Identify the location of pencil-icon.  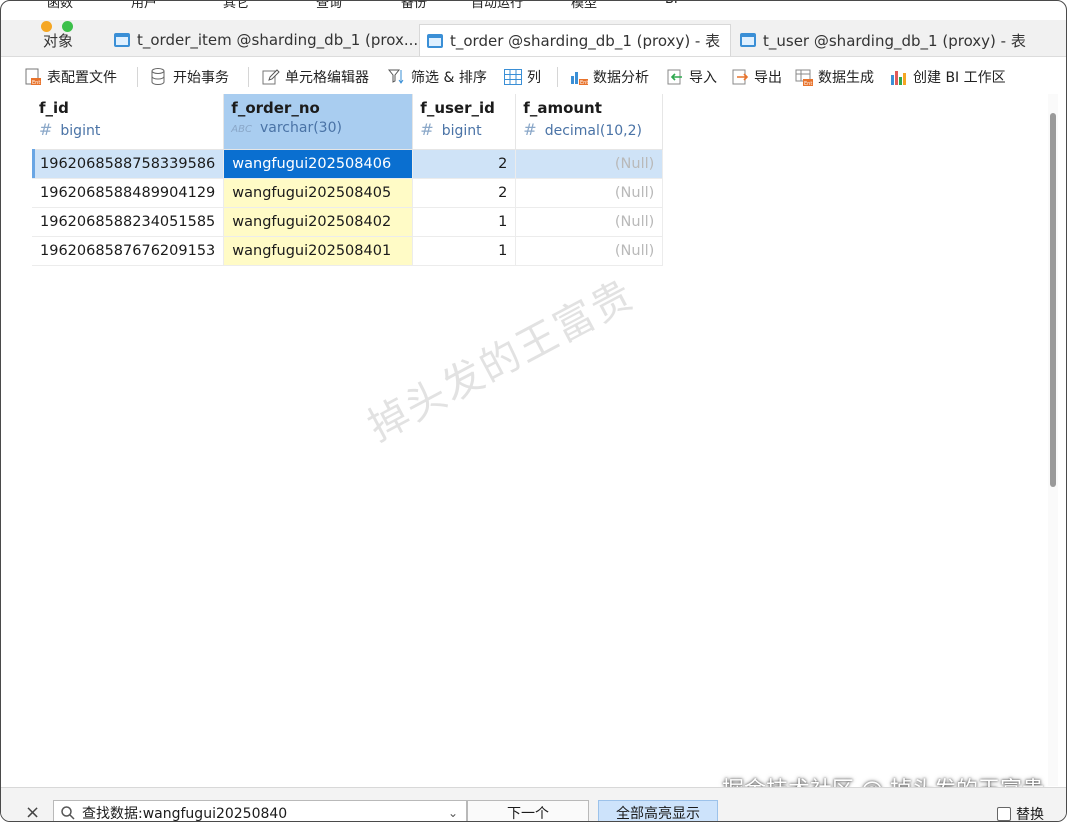
(271, 77).